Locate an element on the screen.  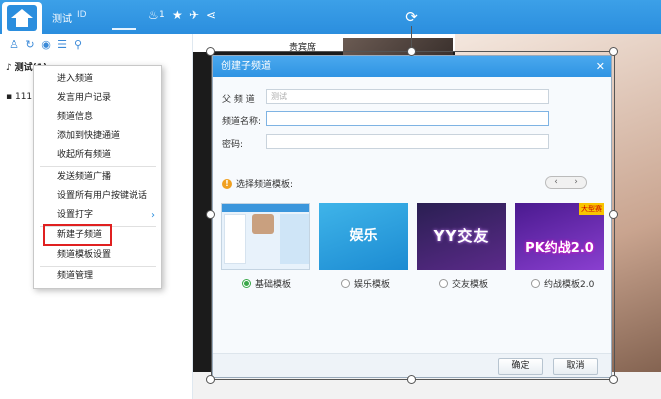
music-note-icon: ♪ is located at coordinates (10, 68).